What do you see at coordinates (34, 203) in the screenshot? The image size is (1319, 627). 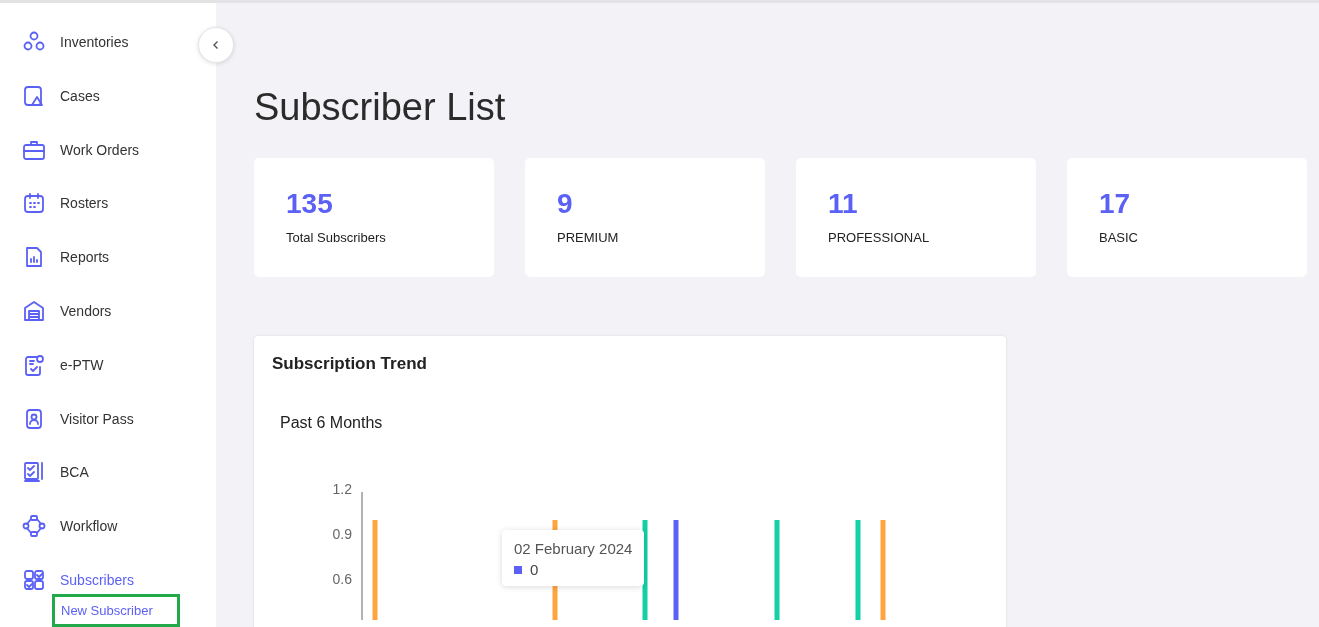 I see `calendar-icon` at bounding box center [34, 203].